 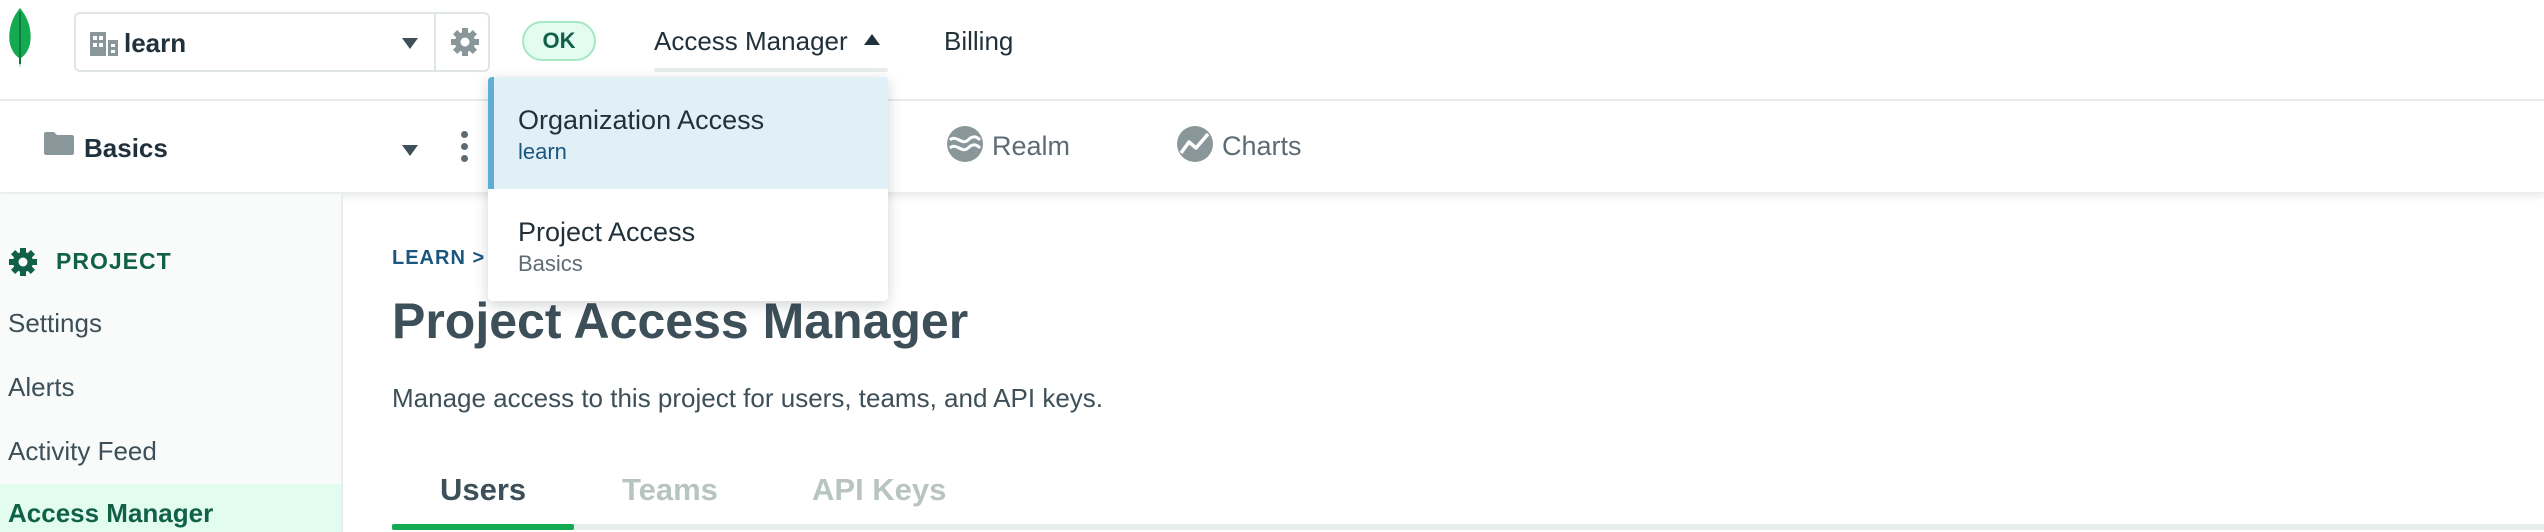 What do you see at coordinates (491, 133) in the screenshot?
I see `active-indicator` at bounding box center [491, 133].